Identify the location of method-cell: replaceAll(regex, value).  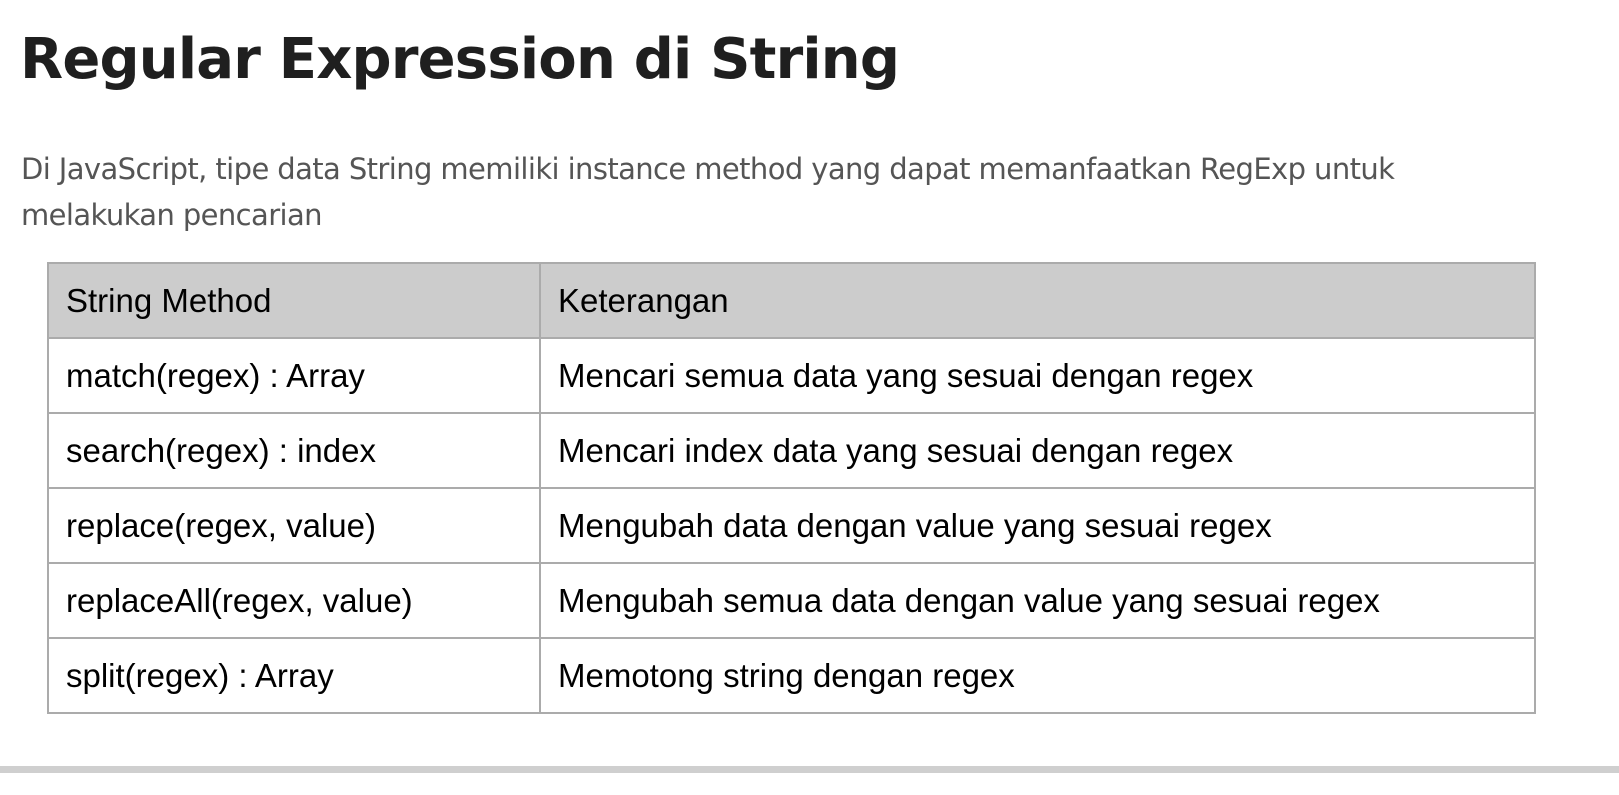
(294, 600).